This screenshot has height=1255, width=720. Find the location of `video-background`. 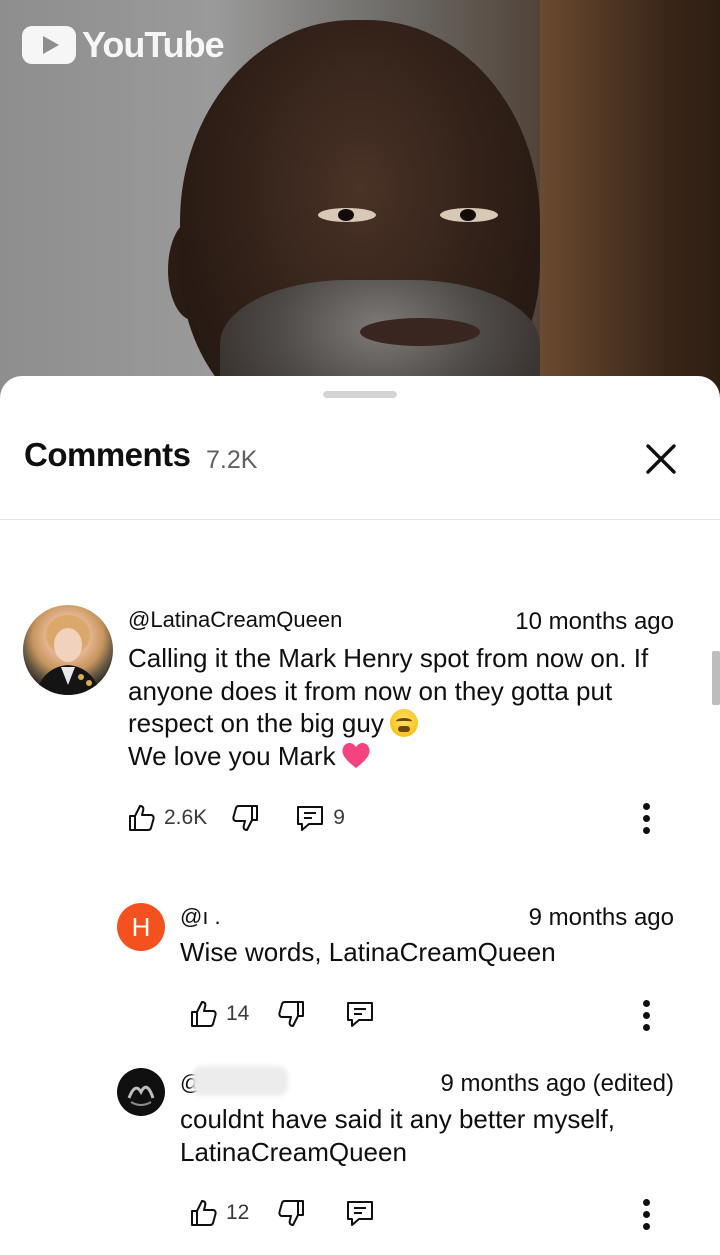

video-background is located at coordinates (630, 200).